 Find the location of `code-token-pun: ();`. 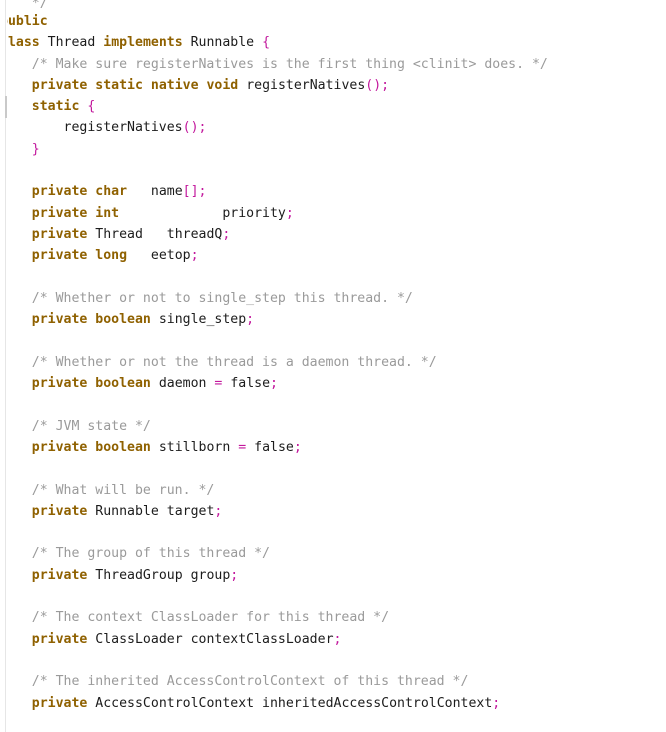

code-token-pun: (); is located at coordinates (194, 128).